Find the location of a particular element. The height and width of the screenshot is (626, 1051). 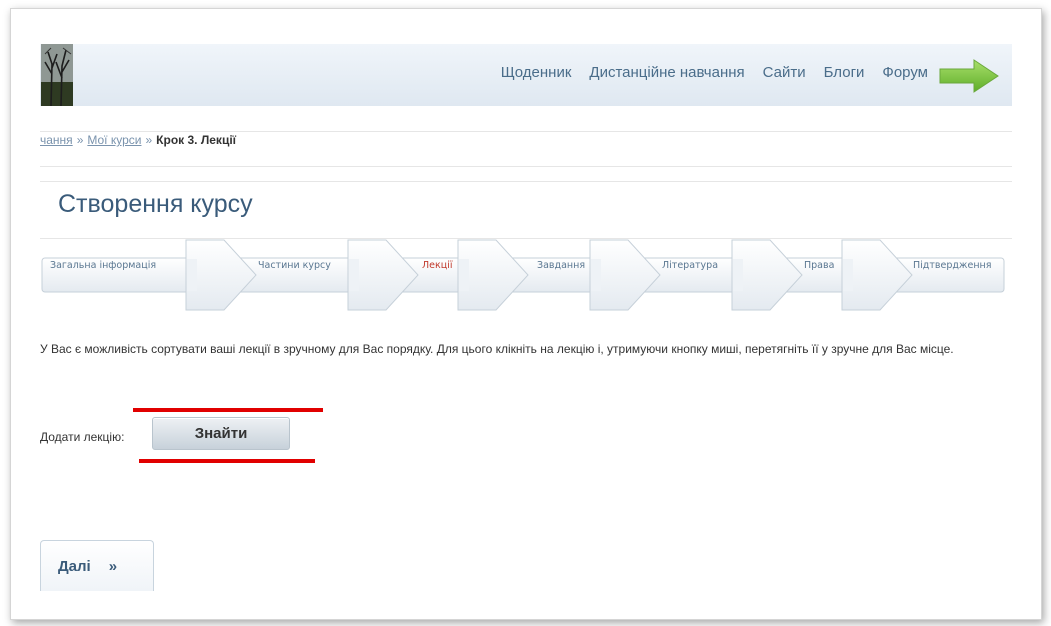

step-rights: Права is located at coordinates (819, 265).